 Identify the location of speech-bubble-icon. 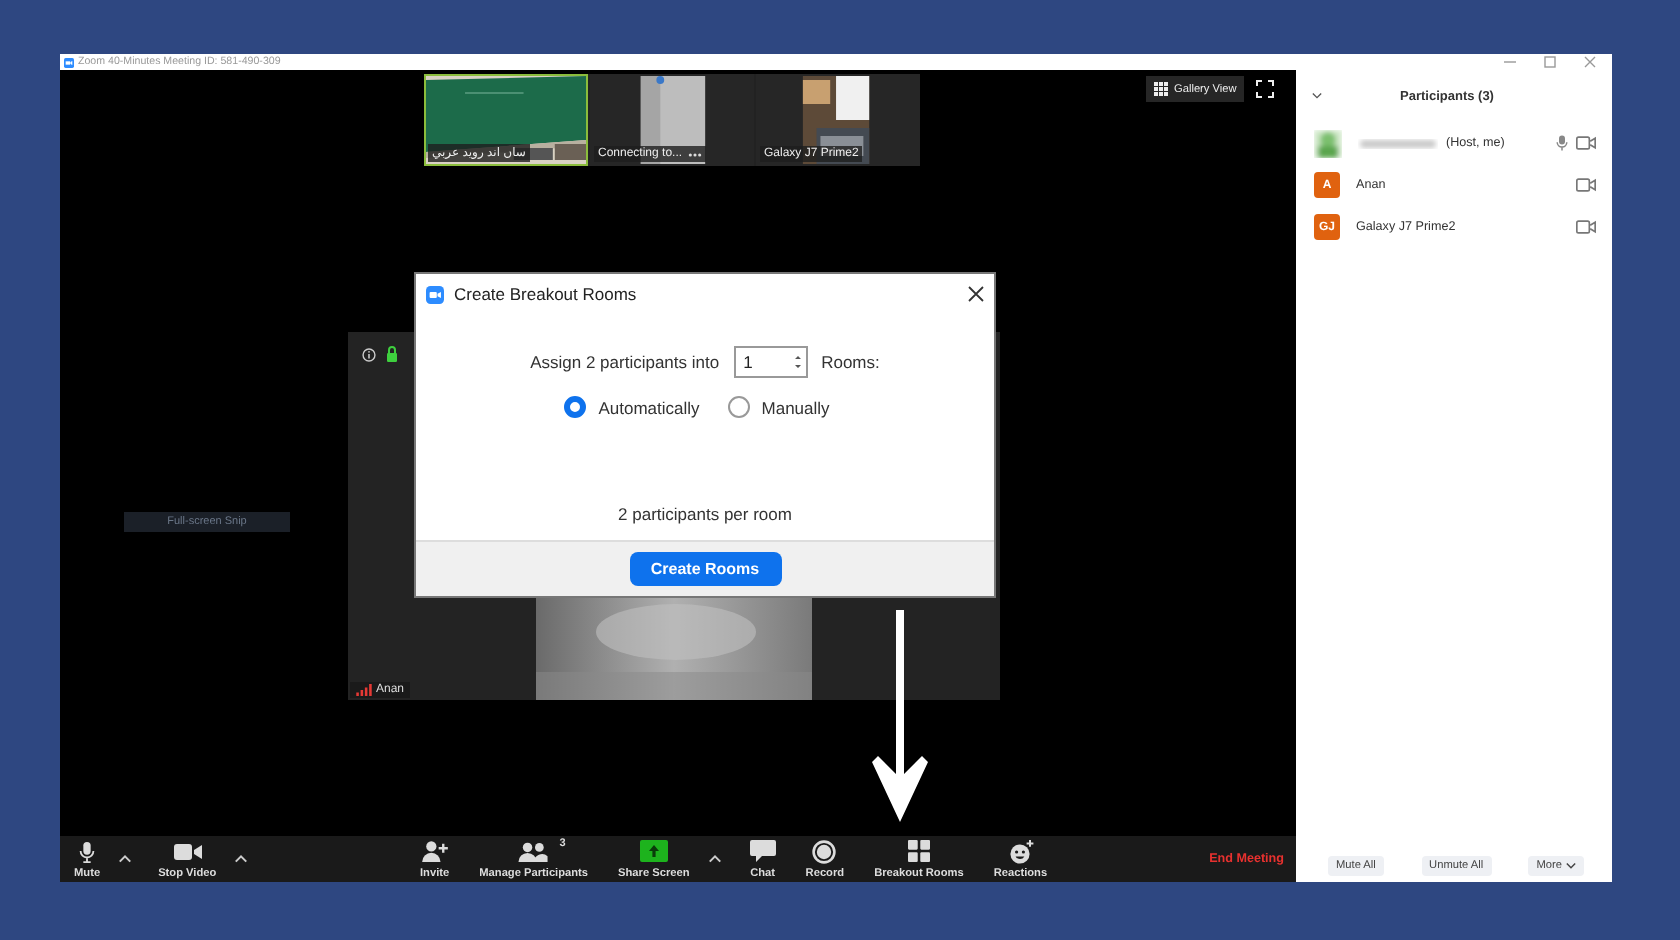
(762, 851).